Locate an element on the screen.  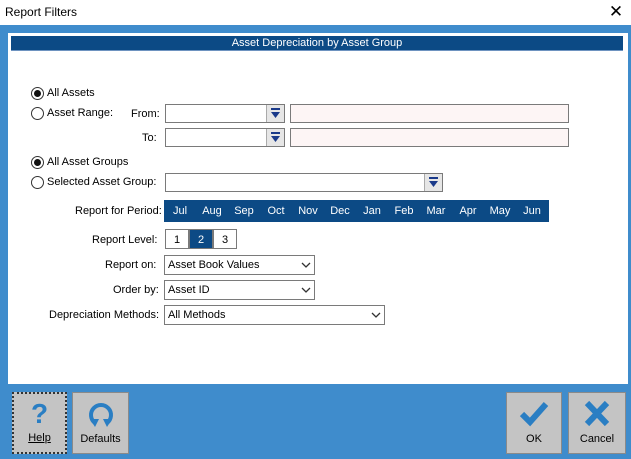
cancel-button: Cancel is located at coordinates (597, 423).